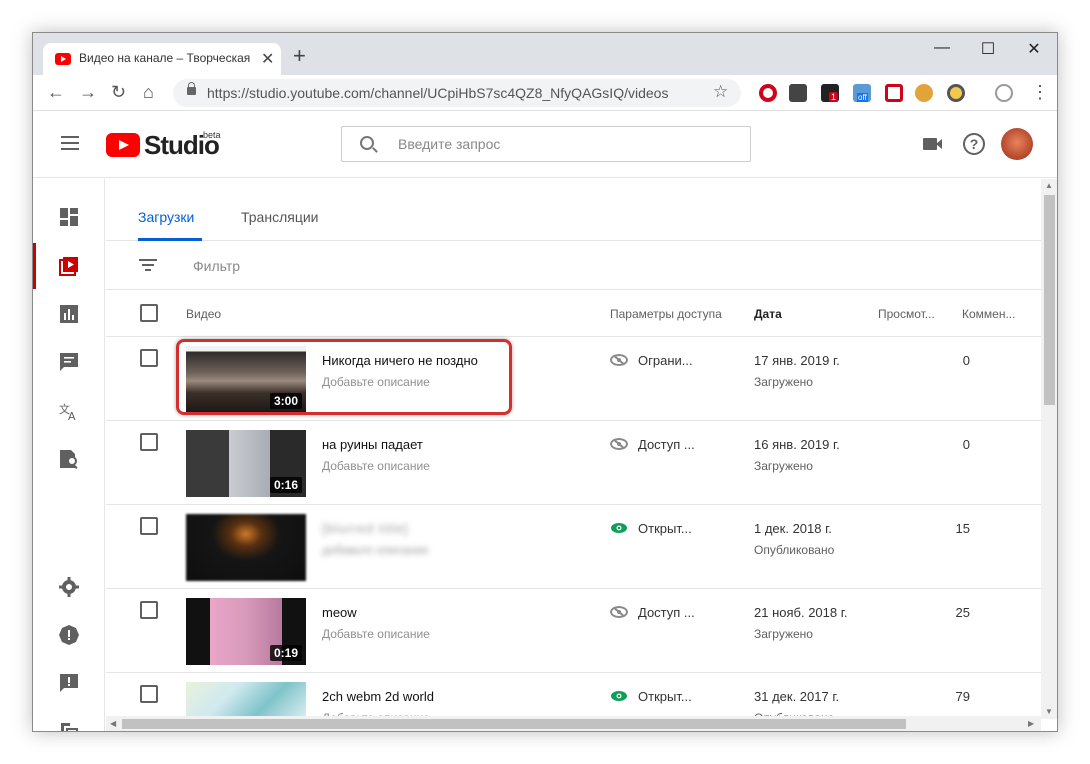 The width and height of the screenshot is (1090, 764). Describe the element at coordinates (279, 217) in the screenshot. I see `tab-live: Трансляции` at that location.